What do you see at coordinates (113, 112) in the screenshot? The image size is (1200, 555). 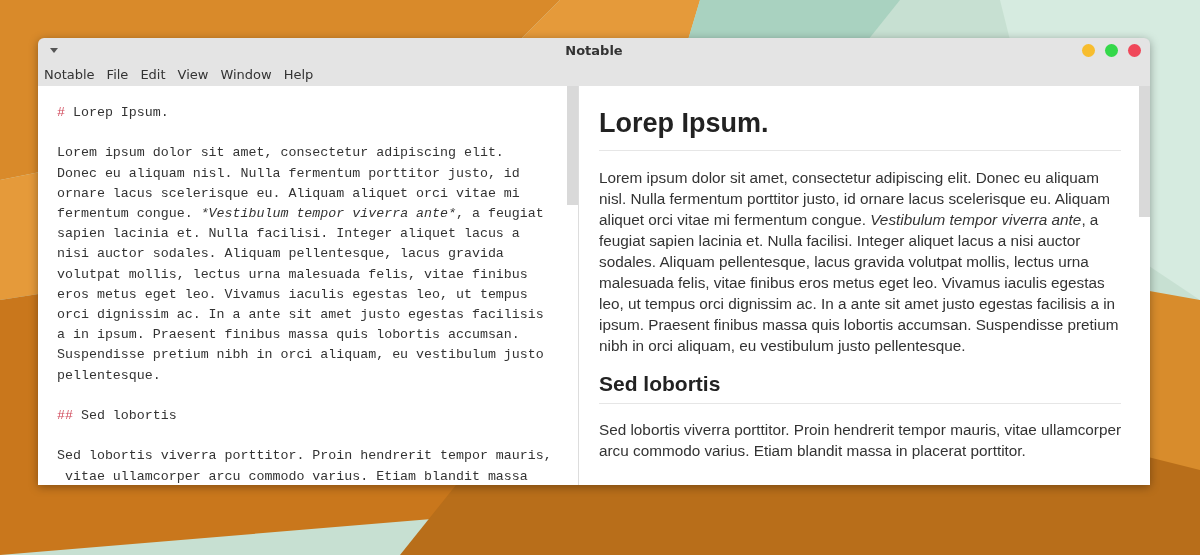 I see `markdown-heading: # Lorep Ipsum.` at bounding box center [113, 112].